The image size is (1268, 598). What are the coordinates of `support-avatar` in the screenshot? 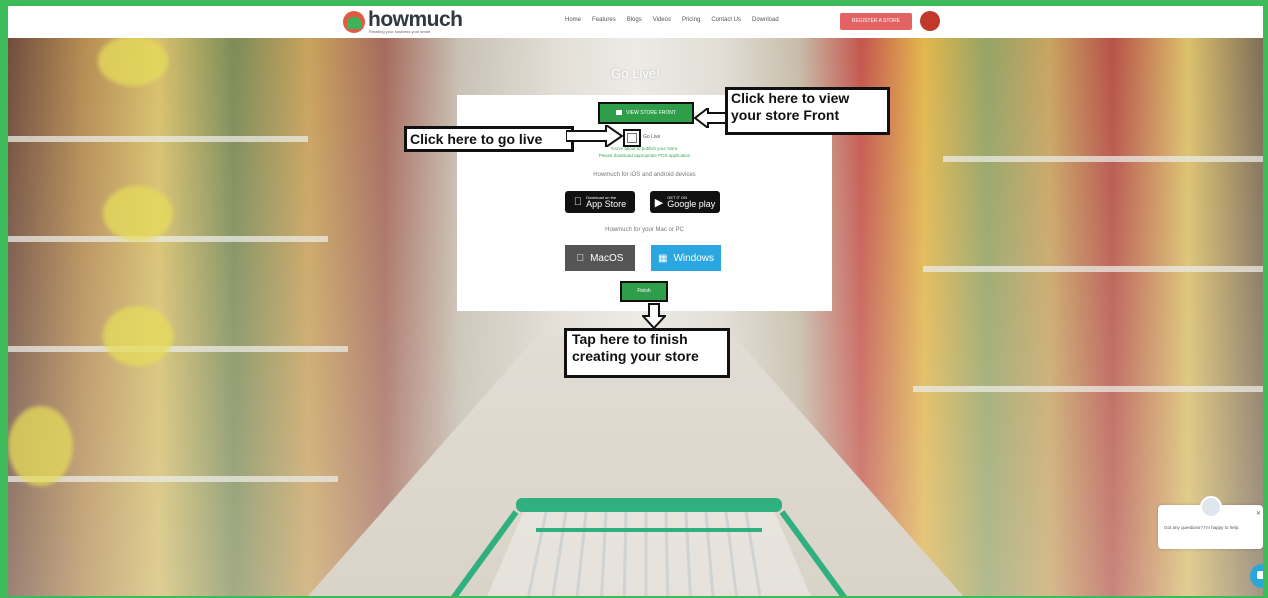 It's located at (1211, 507).